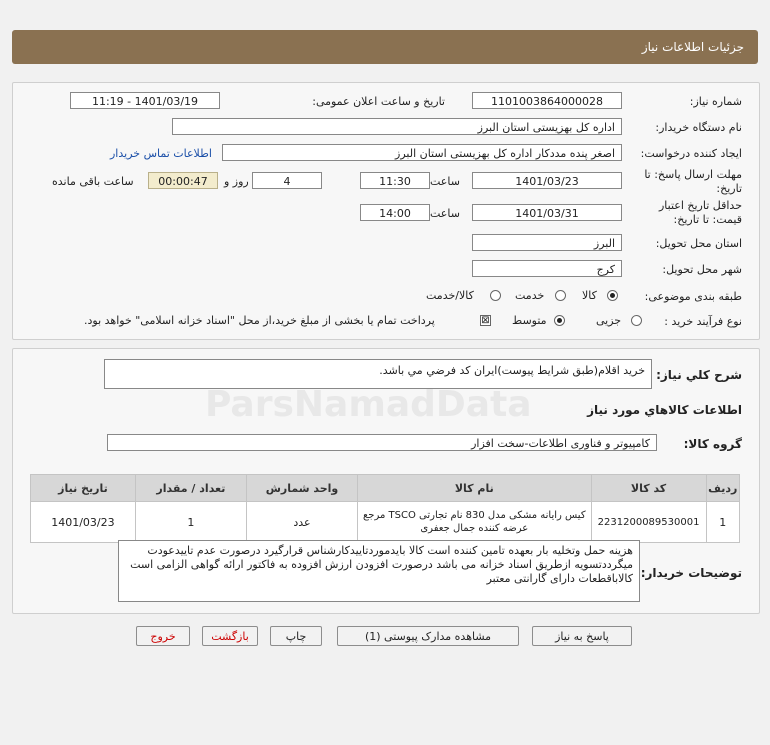  What do you see at coordinates (547, 268) in the screenshot?
I see `city-field: کرج` at bounding box center [547, 268].